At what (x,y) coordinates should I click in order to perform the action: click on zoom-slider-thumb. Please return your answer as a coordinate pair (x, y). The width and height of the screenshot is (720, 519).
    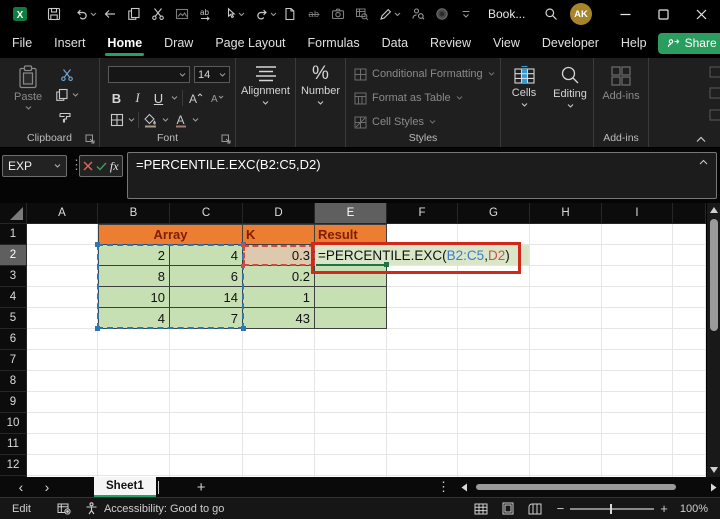
    Looking at the image, I should click on (611, 508).